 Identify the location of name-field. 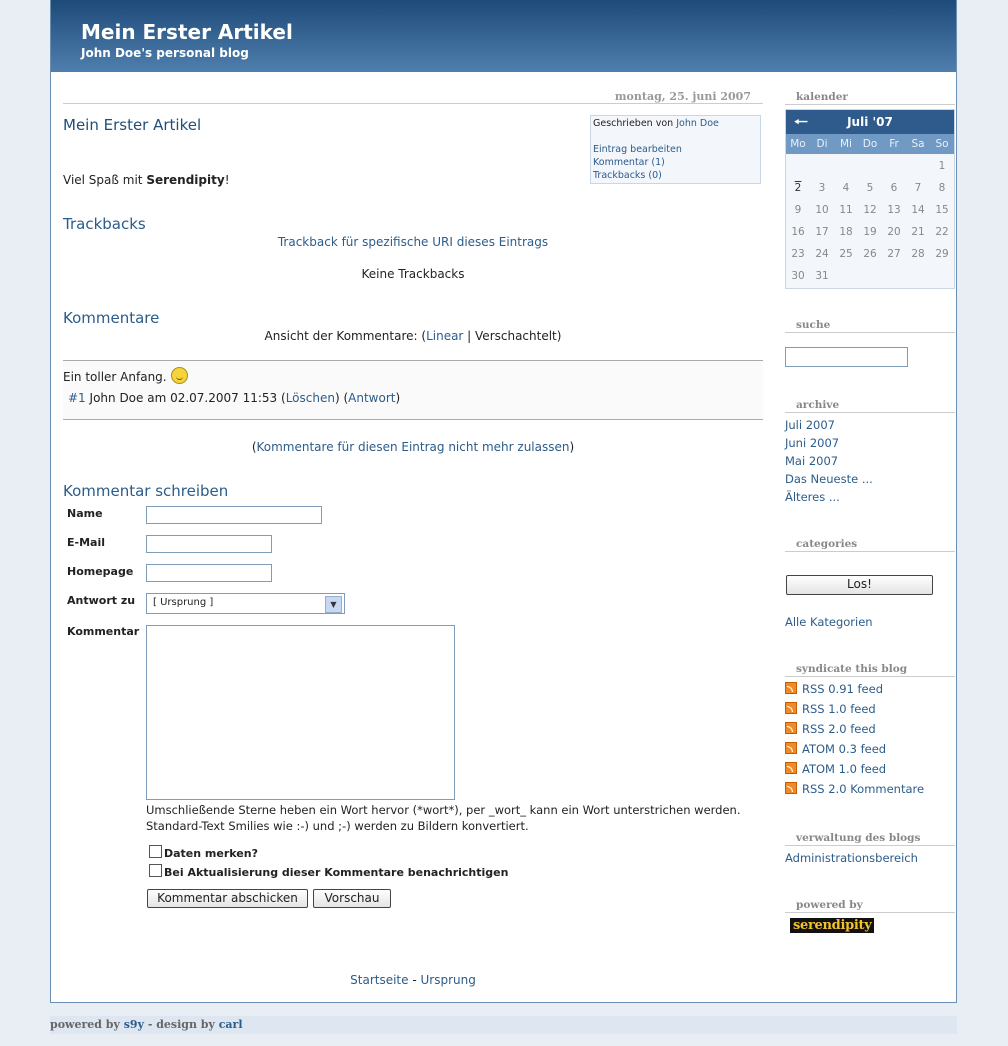
(234, 515).